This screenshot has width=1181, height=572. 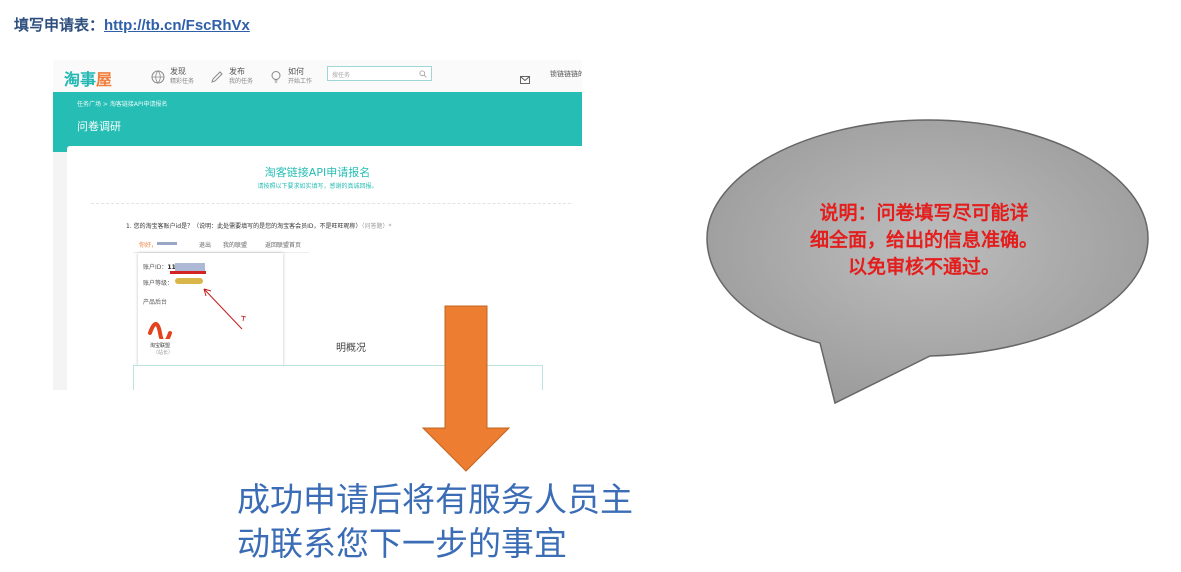 What do you see at coordinates (231, 77) in the screenshot?
I see `nav-publish: 发布 我的任务` at bounding box center [231, 77].